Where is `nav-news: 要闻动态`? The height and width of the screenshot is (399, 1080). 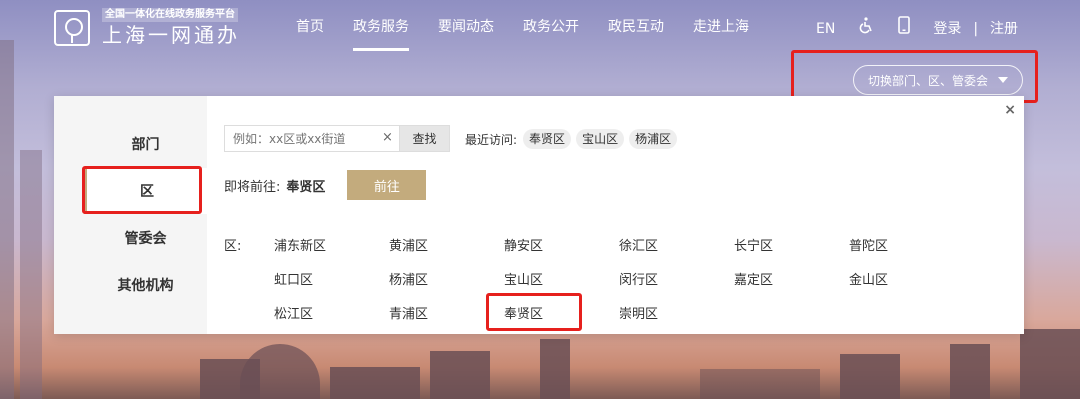
nav-news: 要闻动态 is located at coordinates (466, 27).